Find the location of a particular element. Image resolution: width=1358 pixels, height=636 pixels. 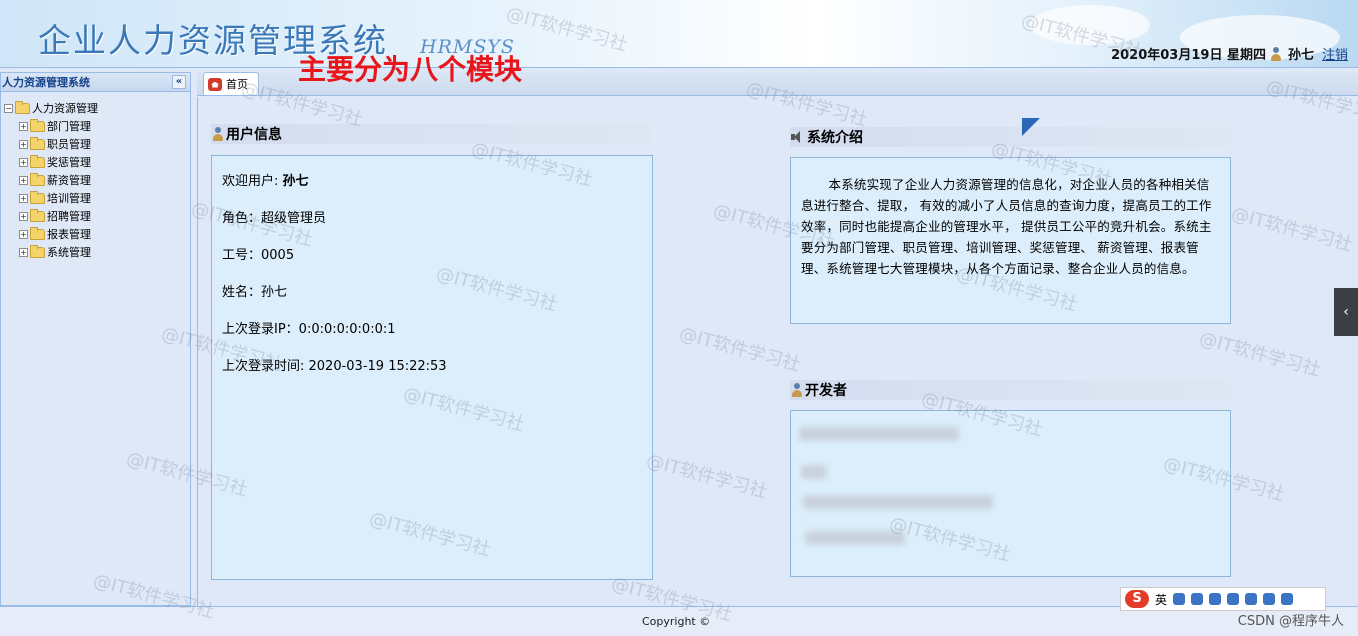

copyright: Copyright © is located at coordinates (676, 621).